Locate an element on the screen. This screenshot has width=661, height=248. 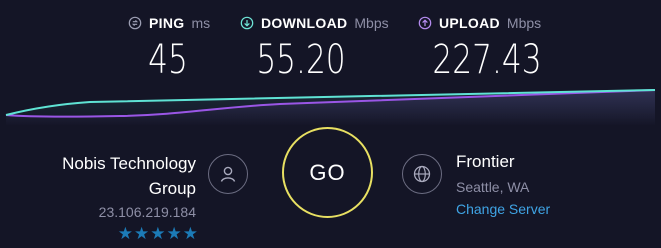
isp-name-line1: Nobis Technology is located at coordinates (129, 163).